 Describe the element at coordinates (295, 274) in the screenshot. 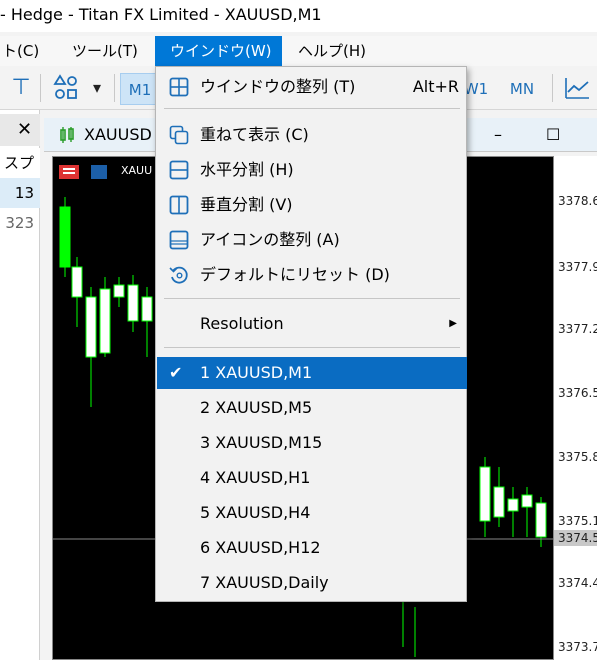

I see `menu-item-label: デフォルトにリセット (D)` at that location.